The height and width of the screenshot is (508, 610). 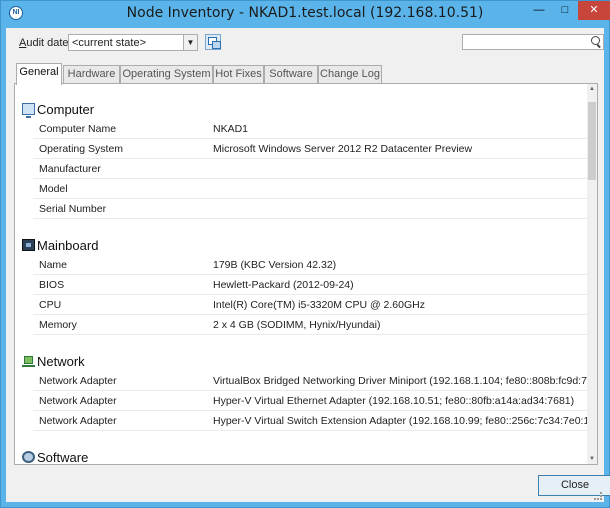 I want to click on section-network-title: Network, so click(x=61, y=361).